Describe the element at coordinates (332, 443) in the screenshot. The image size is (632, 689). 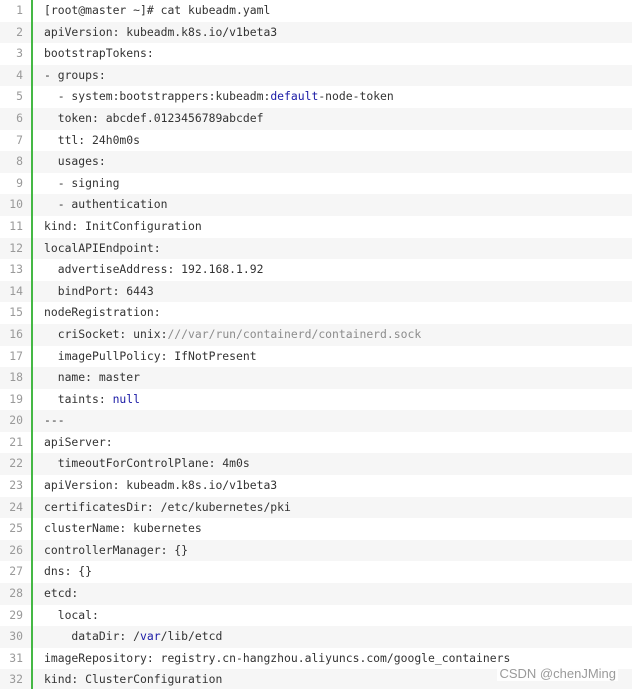
I see `code-text: apiServer:` at that location.